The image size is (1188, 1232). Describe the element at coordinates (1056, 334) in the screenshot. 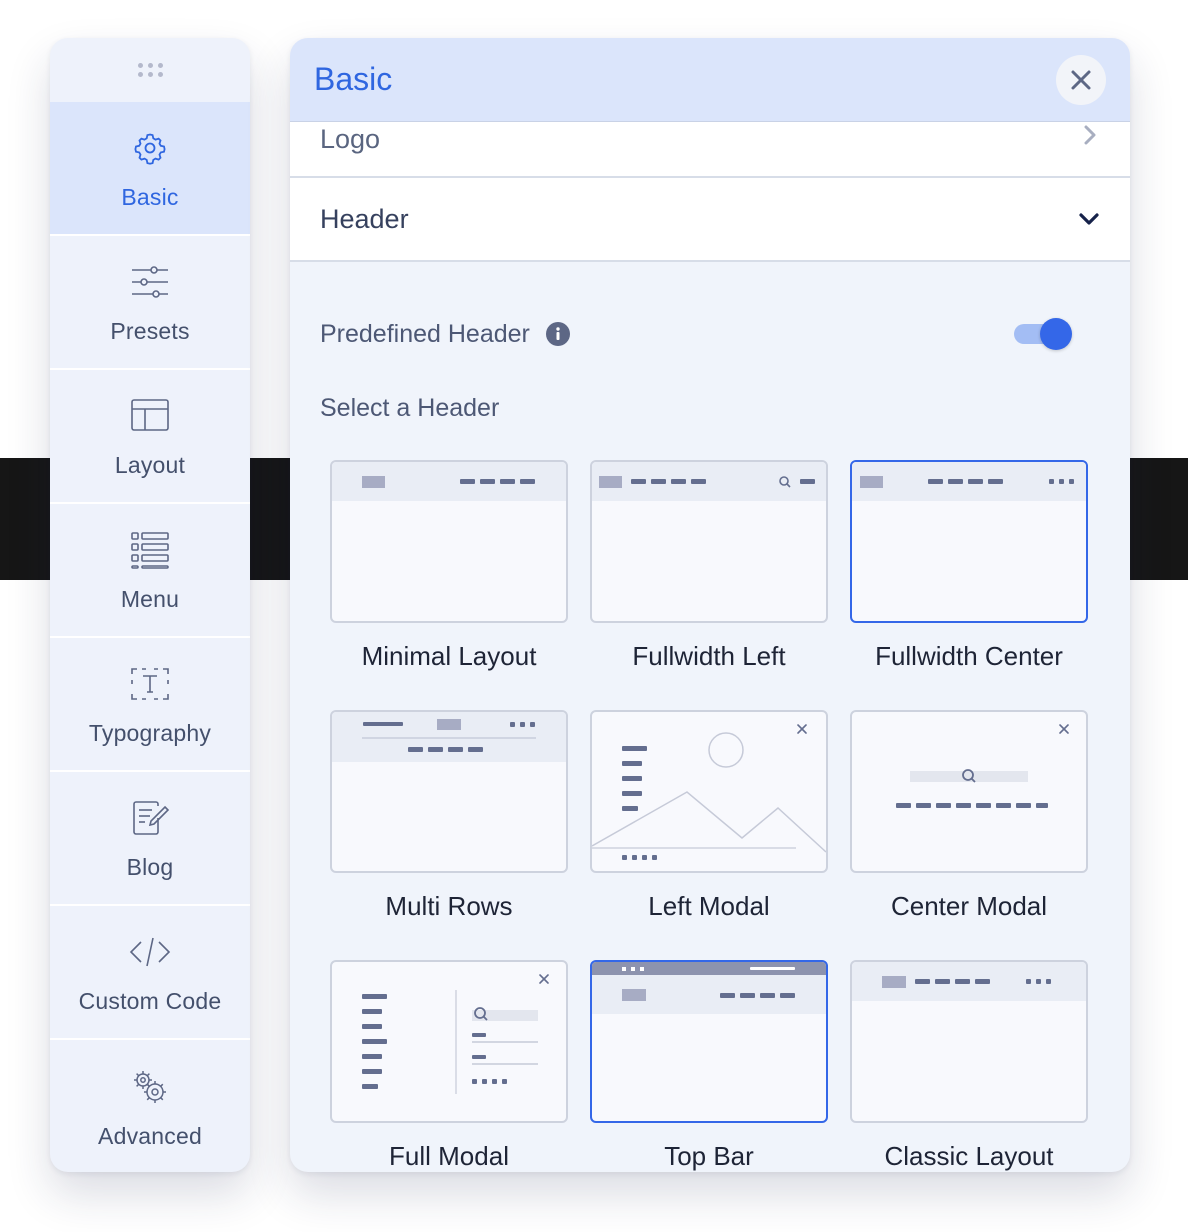

I see `toggle-knob` at that location.